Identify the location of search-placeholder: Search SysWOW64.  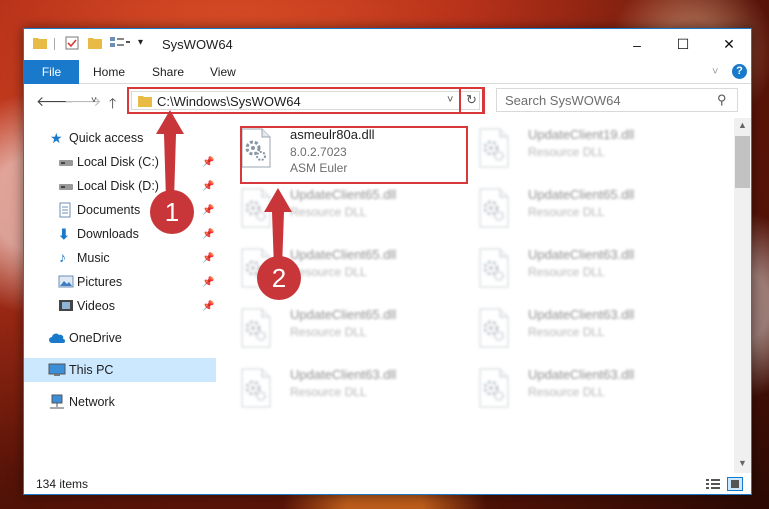
(563, 100).